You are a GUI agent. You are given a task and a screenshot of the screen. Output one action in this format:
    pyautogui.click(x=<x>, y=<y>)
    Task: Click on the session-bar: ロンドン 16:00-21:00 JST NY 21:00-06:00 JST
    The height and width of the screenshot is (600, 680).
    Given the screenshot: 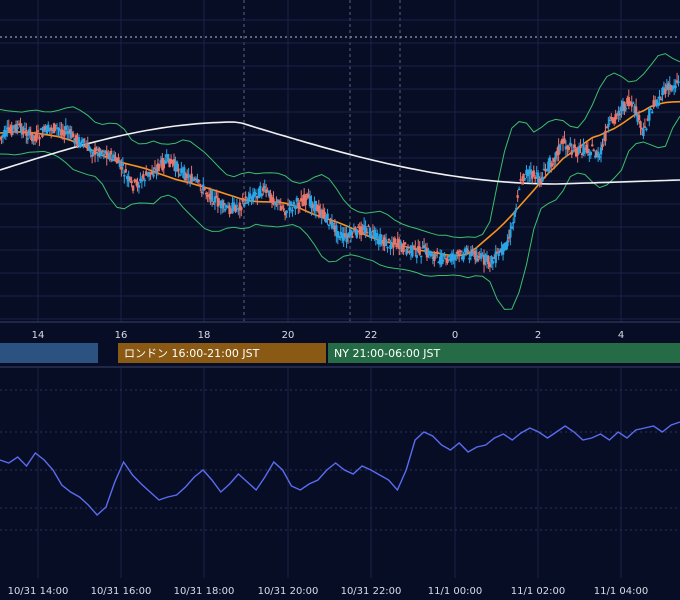 What is the action you would take?
    pyautogui.click(x=340, y=353)
    